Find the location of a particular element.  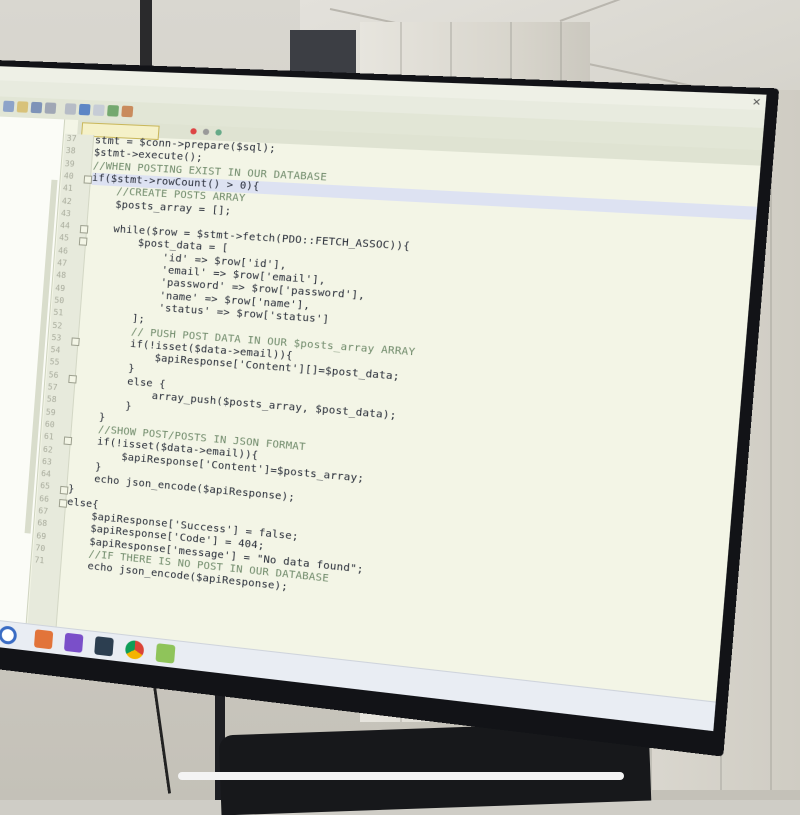

line-number: 46 is located at coordinates (63, 250).